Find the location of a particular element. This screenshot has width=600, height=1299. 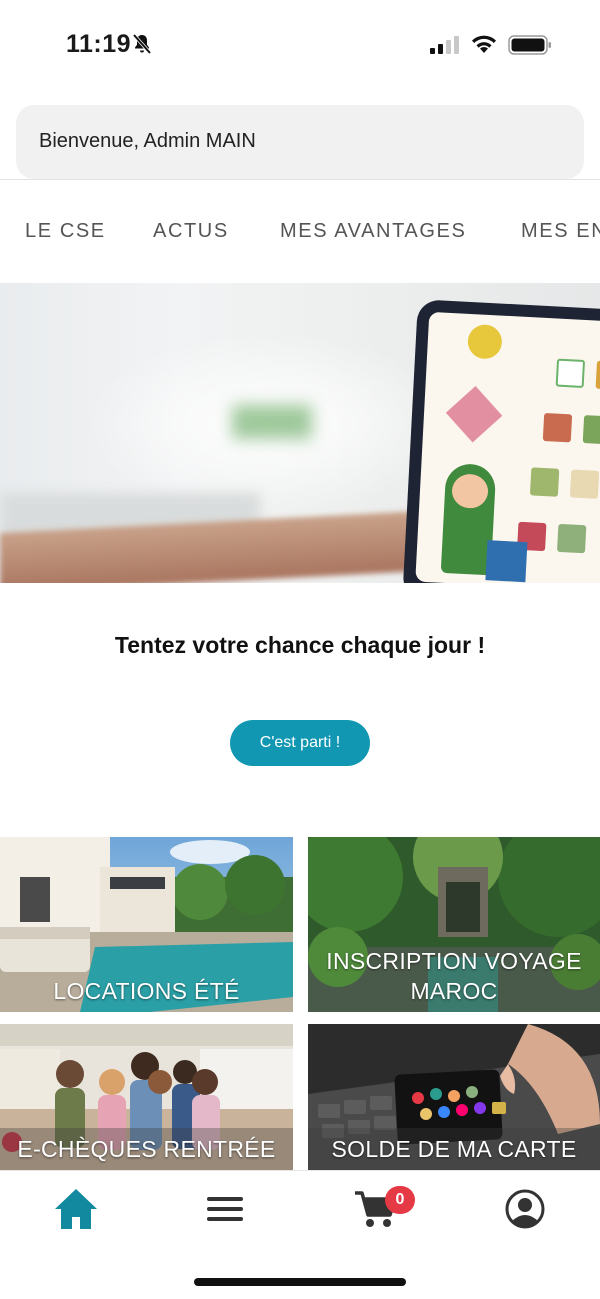

menu-icon is located at coordinates (225, 1209).